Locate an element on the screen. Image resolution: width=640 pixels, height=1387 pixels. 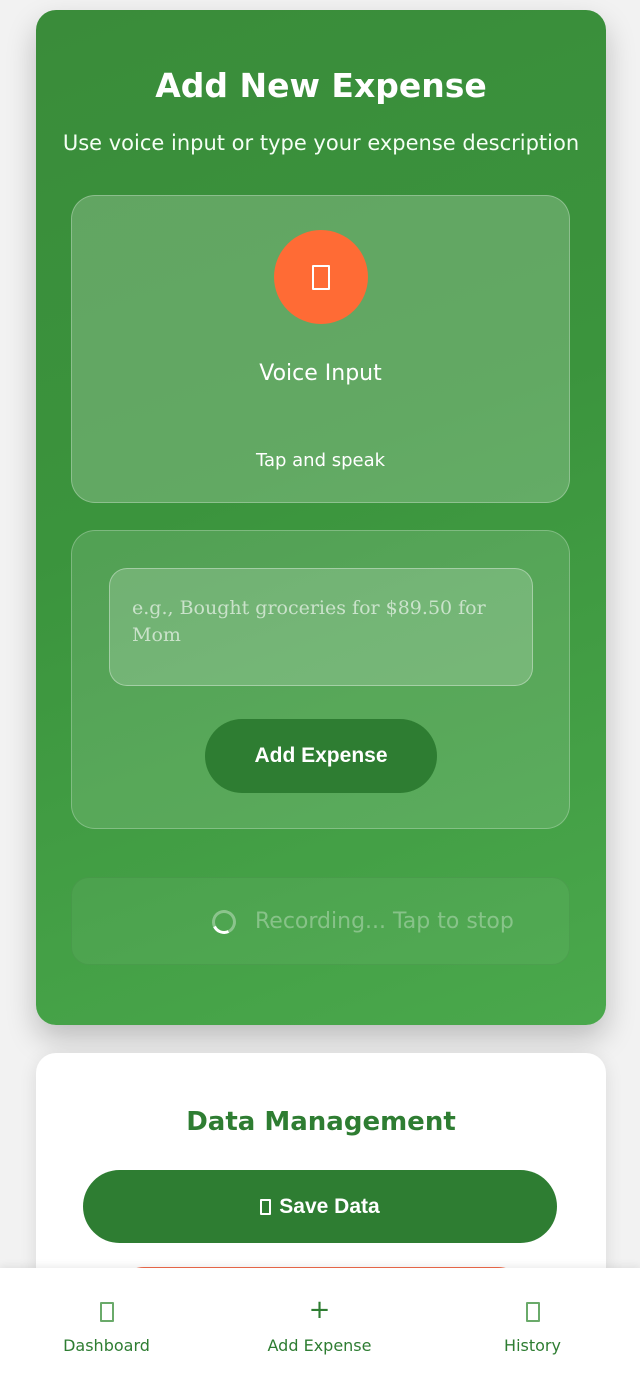
recording-status: Recording... Tap to stop is located at coordinates (320, 921).